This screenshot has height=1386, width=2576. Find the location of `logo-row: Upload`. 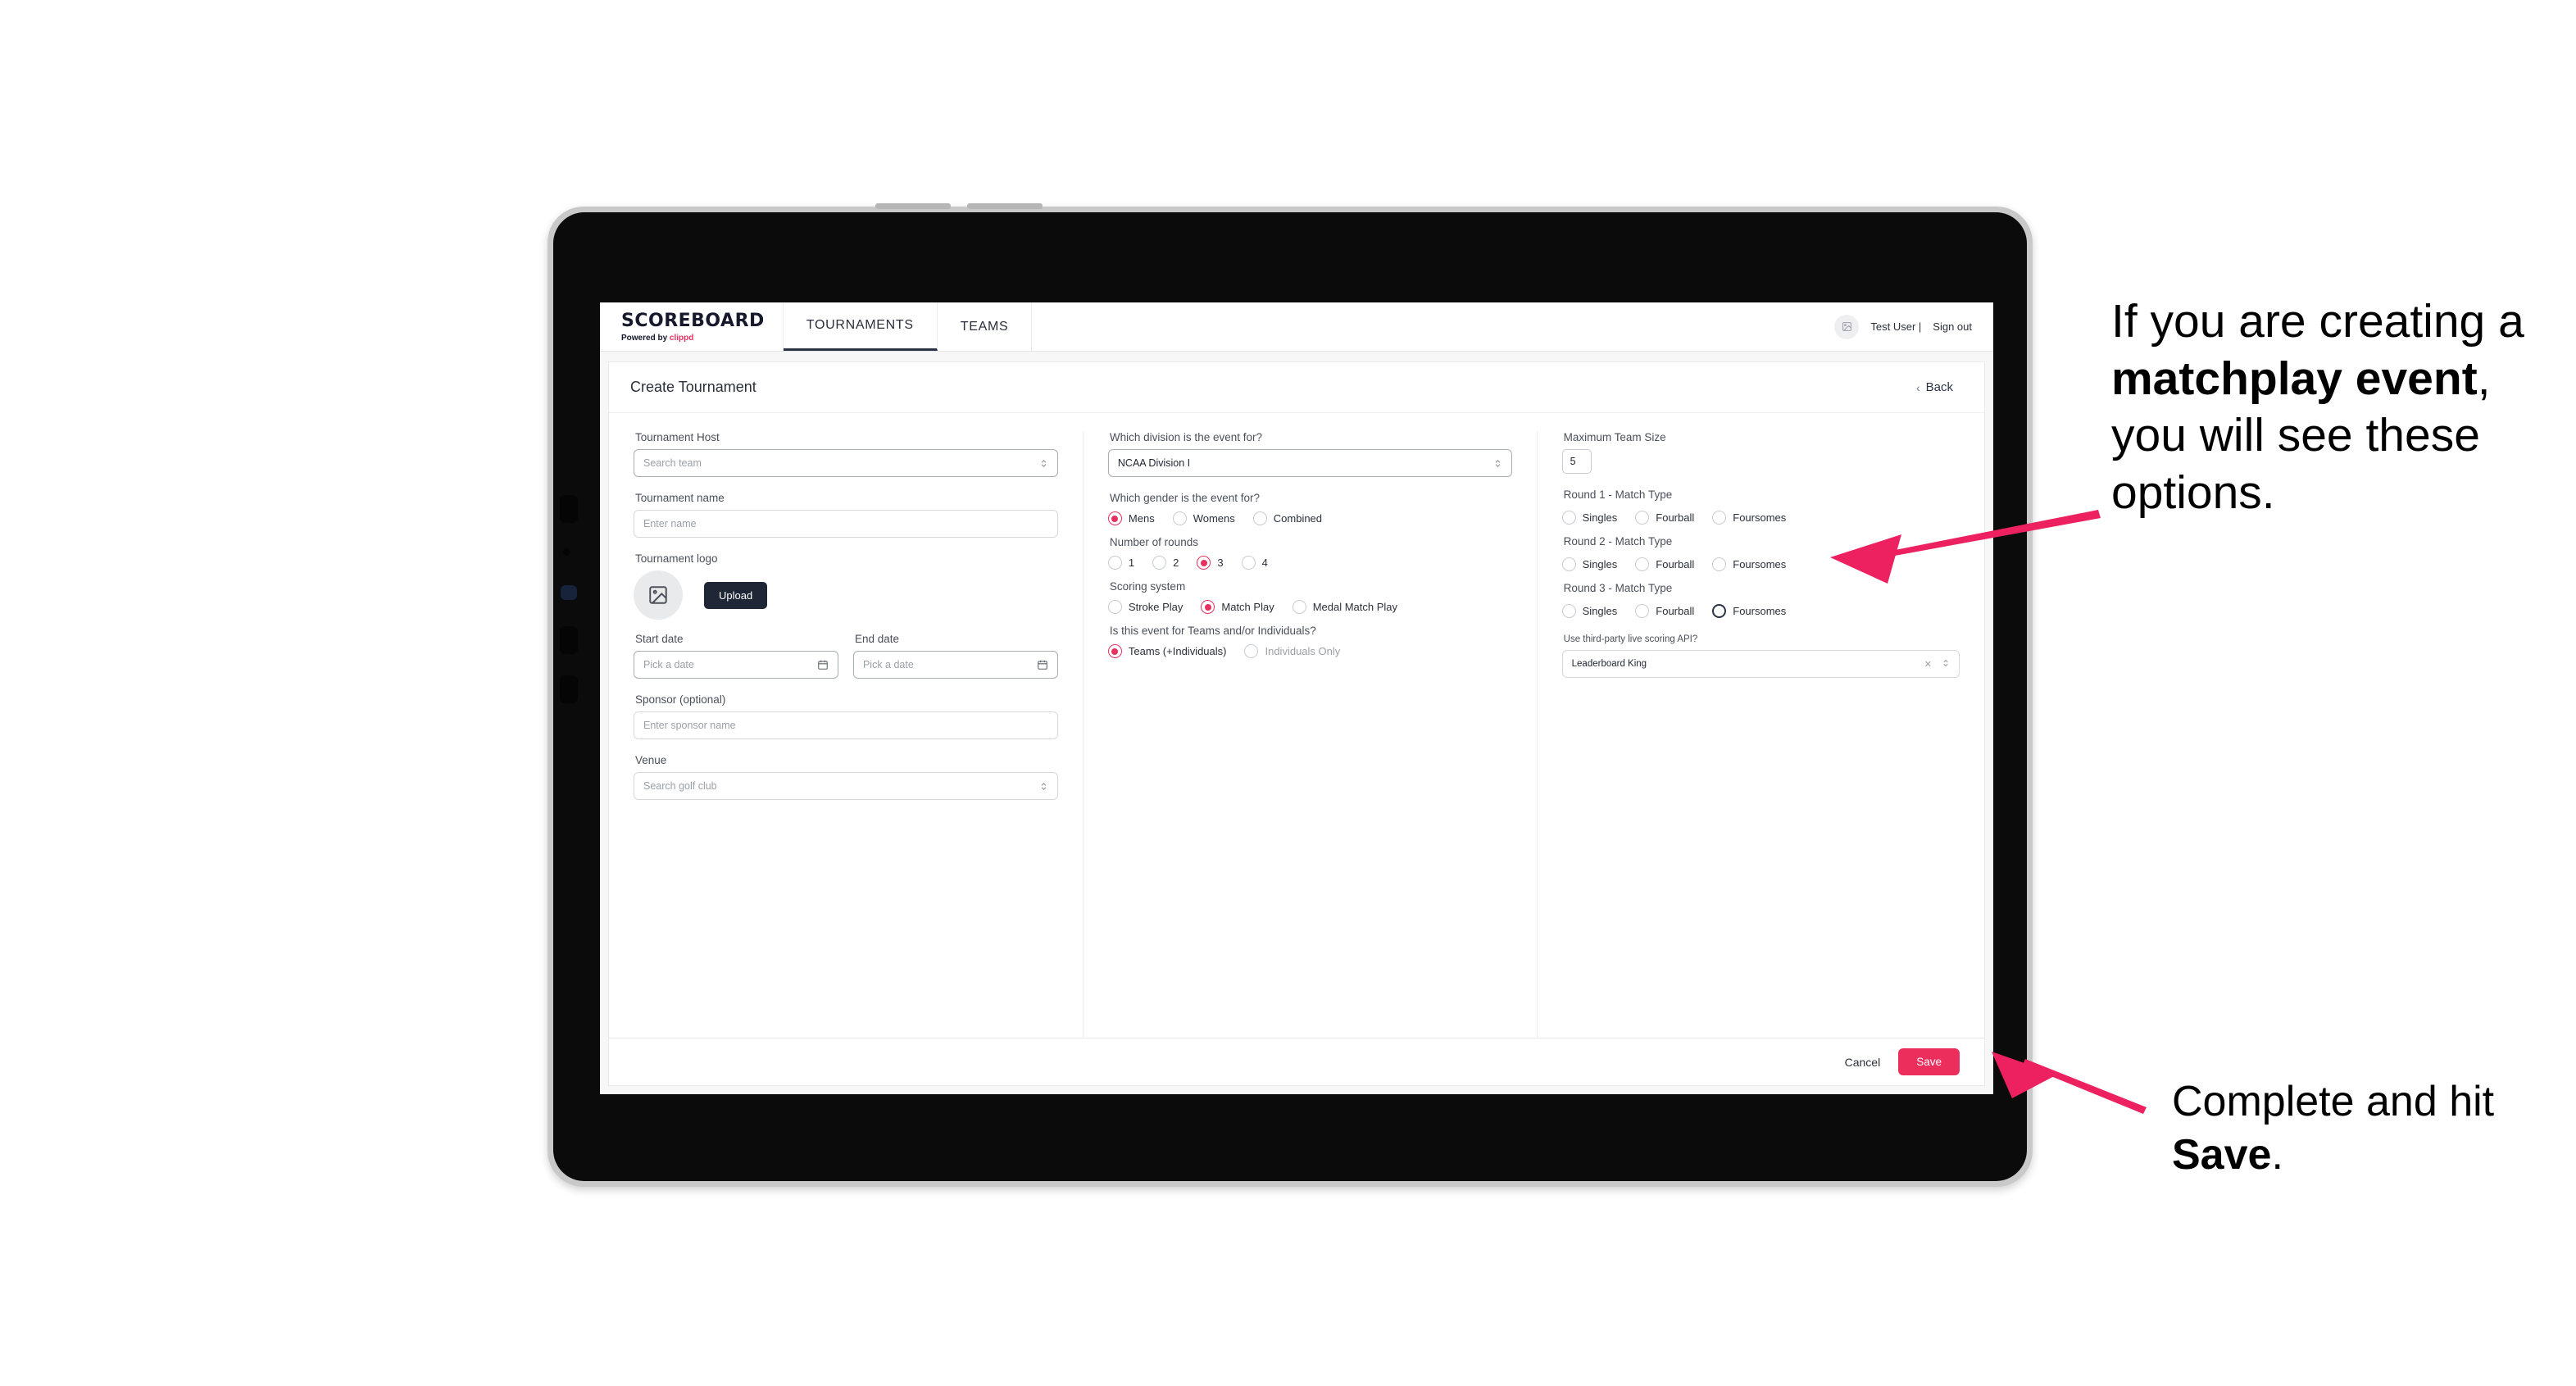

logo-row: Upload is located at coordinates (846, 595).